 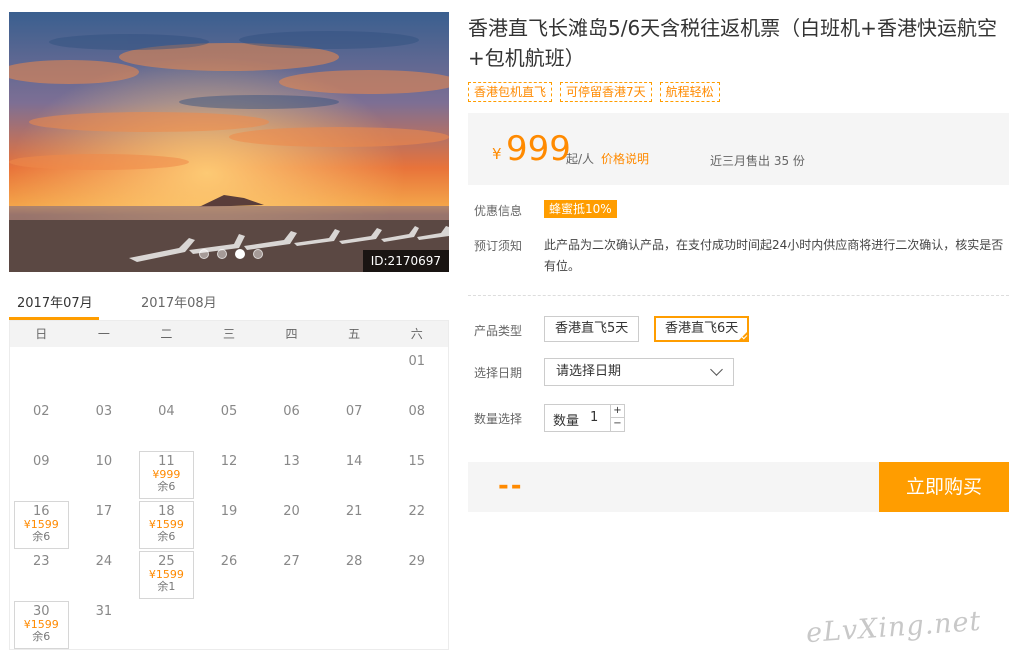 What do you see at coordinates (166, 525) in the screenshot?
I see `calendar-day-available: 18 ¥1599 余6` at bounding box center [166, 525].